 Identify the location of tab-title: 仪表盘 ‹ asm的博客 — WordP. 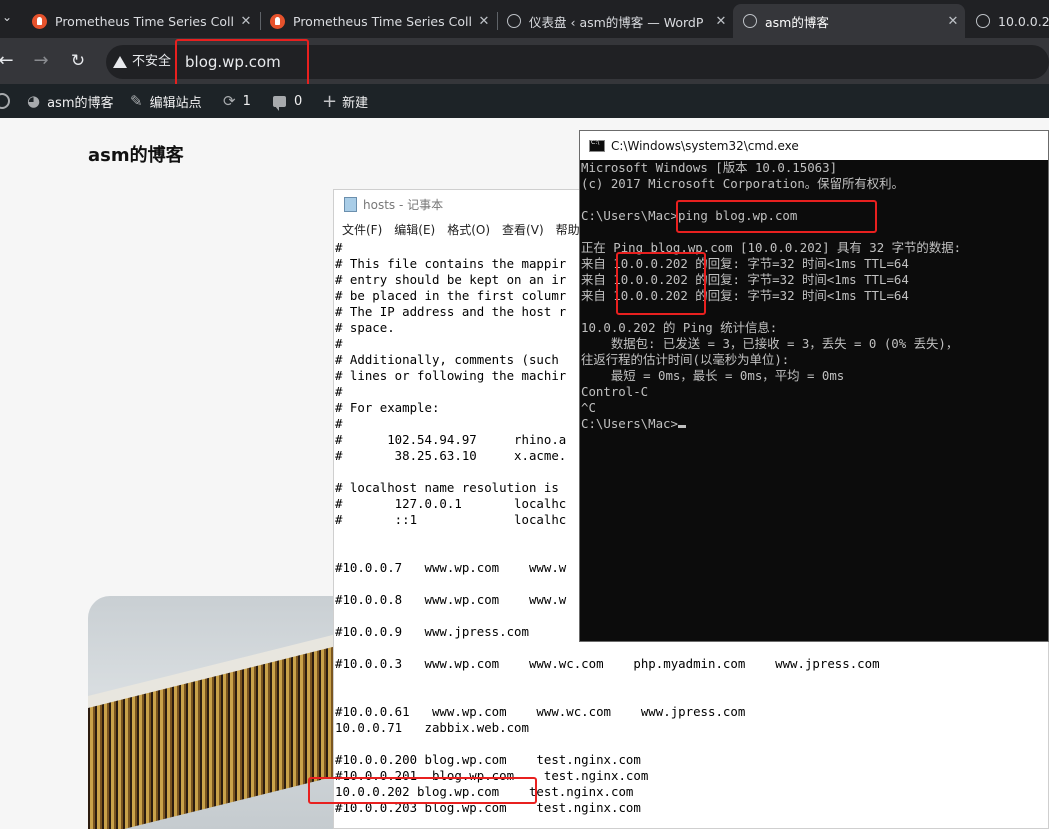
(616, 22).